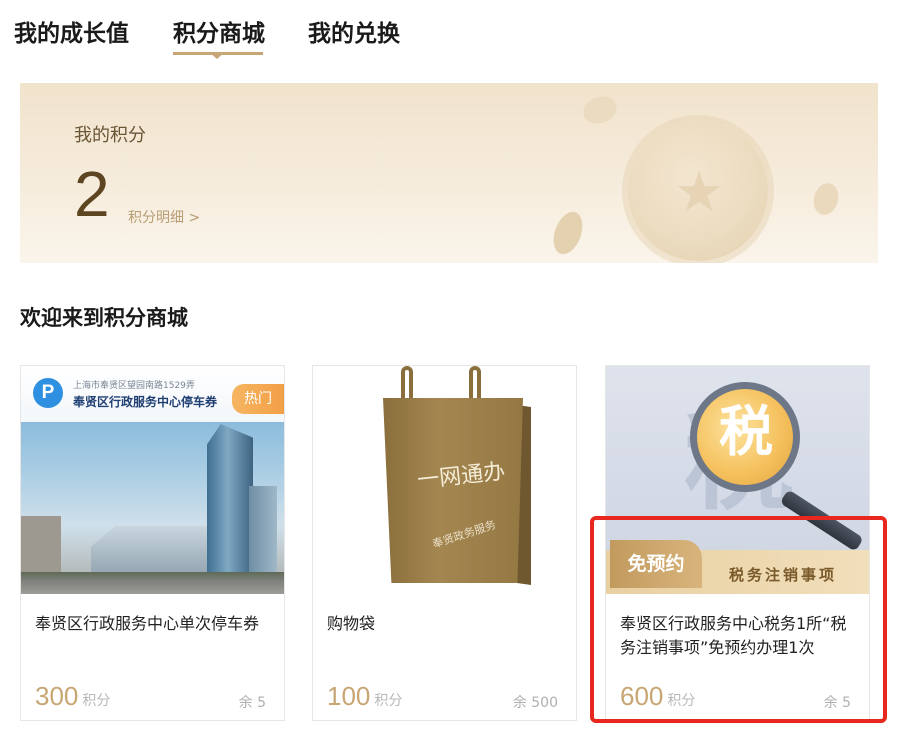  I want to click on no-appointment-badge: 免预约, so click(656, 564).